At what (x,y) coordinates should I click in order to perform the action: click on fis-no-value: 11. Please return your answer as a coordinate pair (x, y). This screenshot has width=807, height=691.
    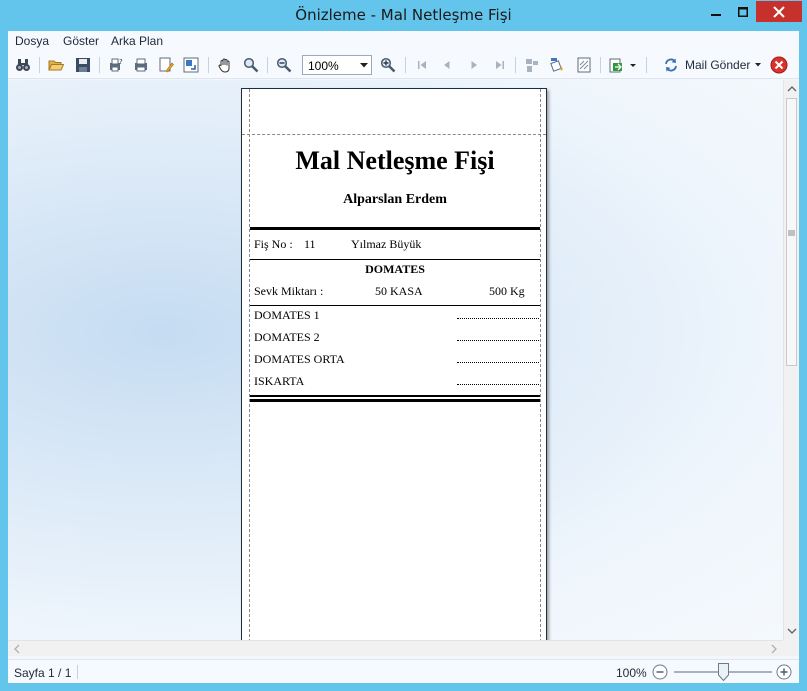
    Looking at the image, I should click on (310, 244).